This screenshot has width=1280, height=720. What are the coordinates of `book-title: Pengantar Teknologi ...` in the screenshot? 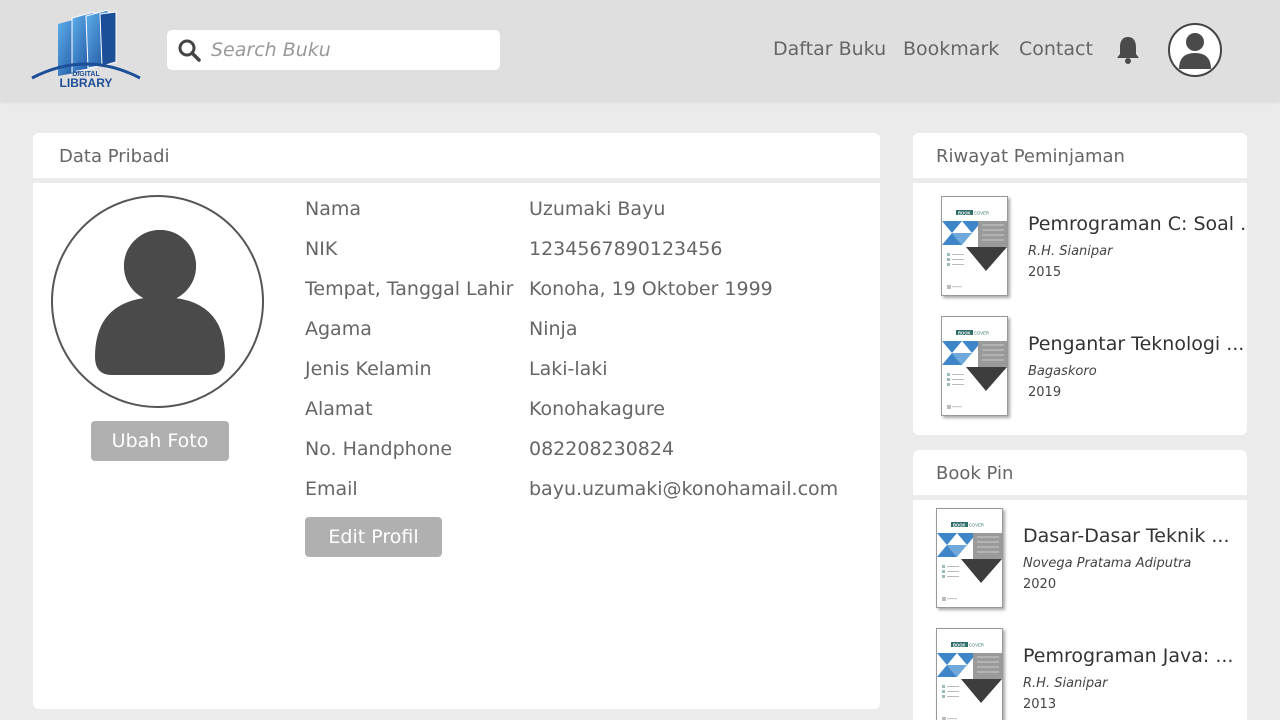 It's located at (1138, 344).